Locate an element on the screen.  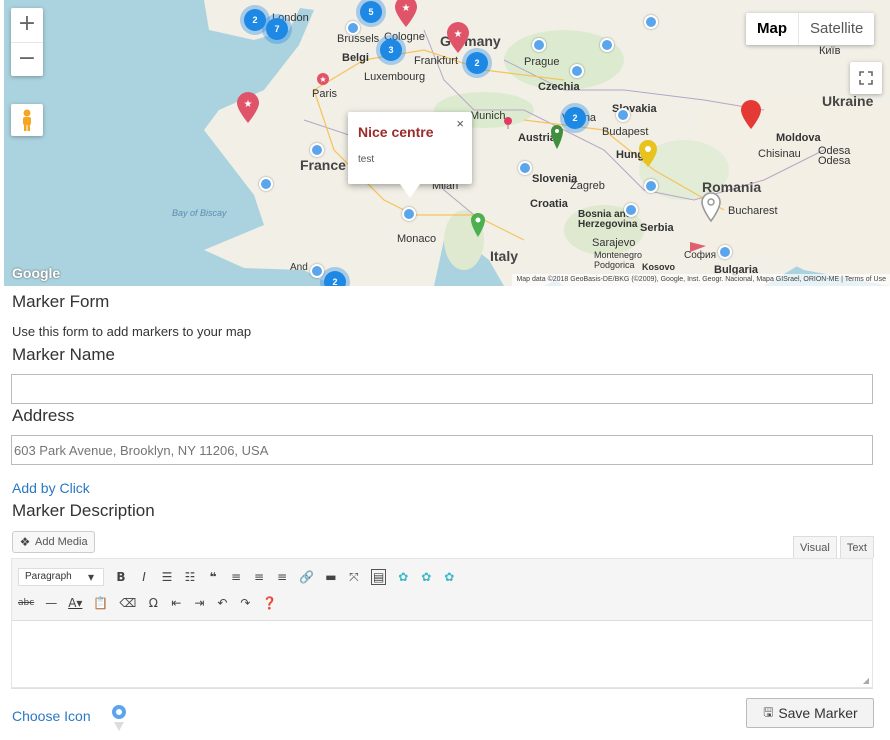
italic-icon: I is located at coordinates (144, 577).